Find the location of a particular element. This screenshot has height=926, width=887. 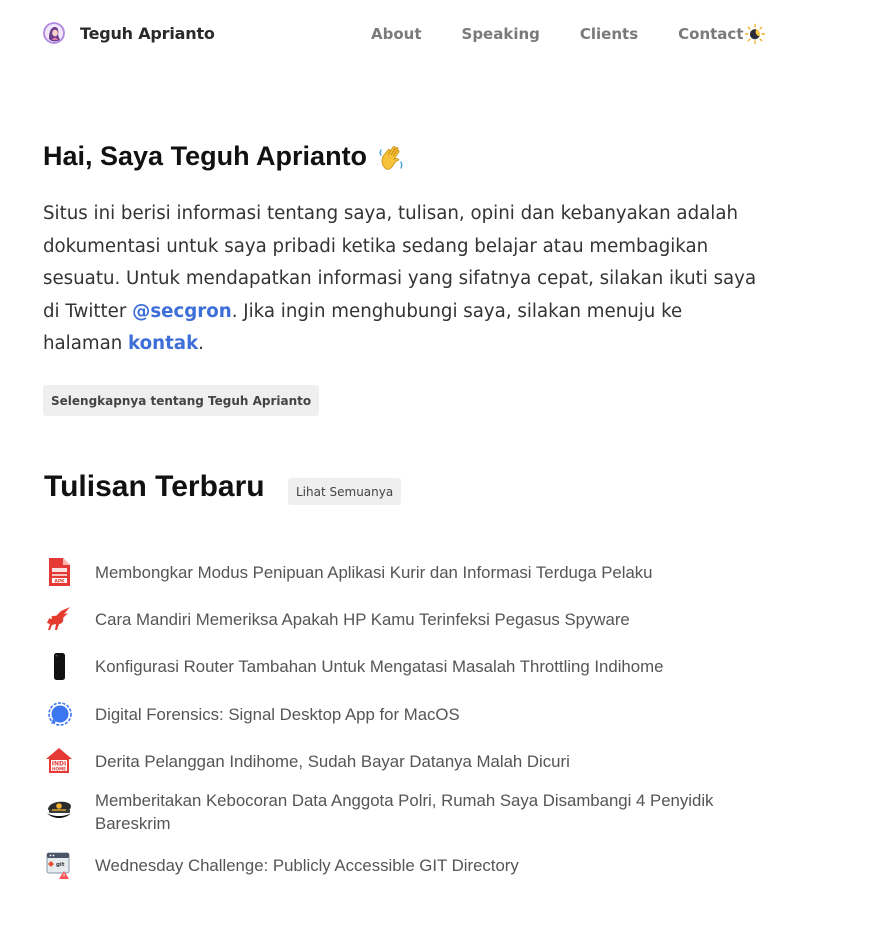

brand-name: Teguh Aprianto is located at coordinates (147, 33).